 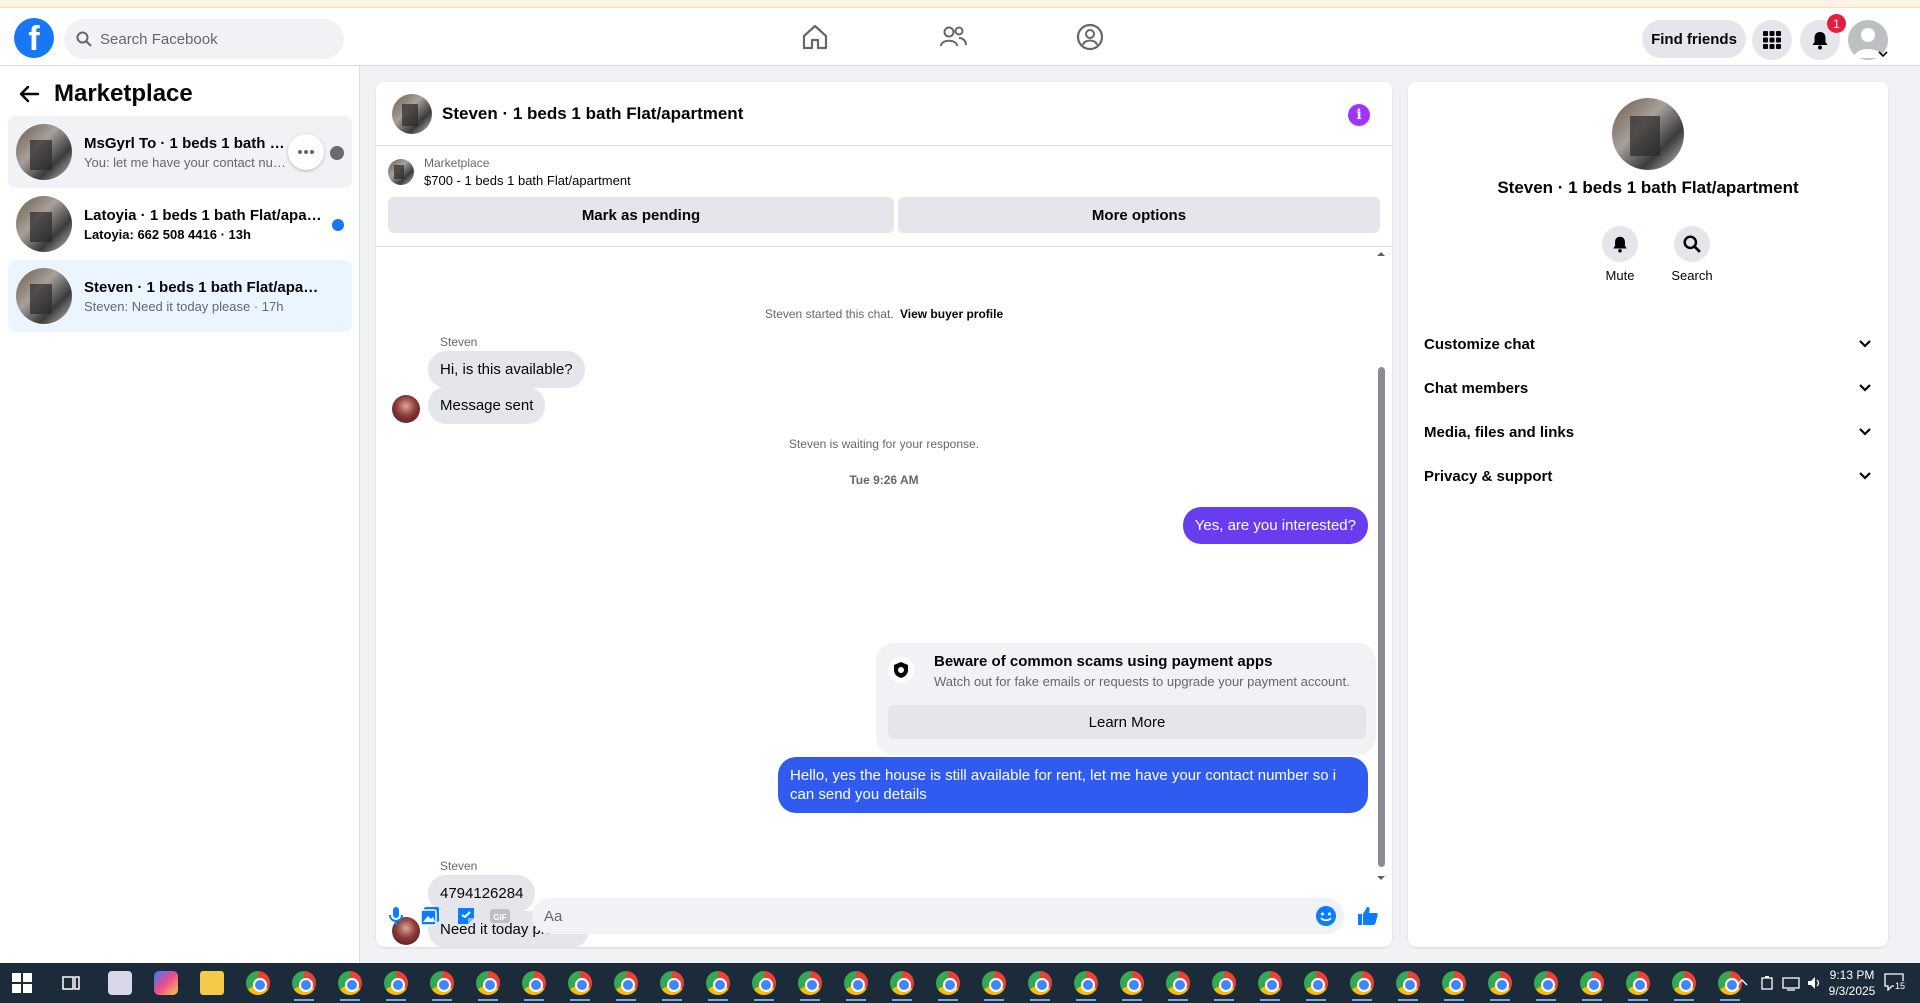 I want to click on back-arrow-icon, so click(x=29, y=94).